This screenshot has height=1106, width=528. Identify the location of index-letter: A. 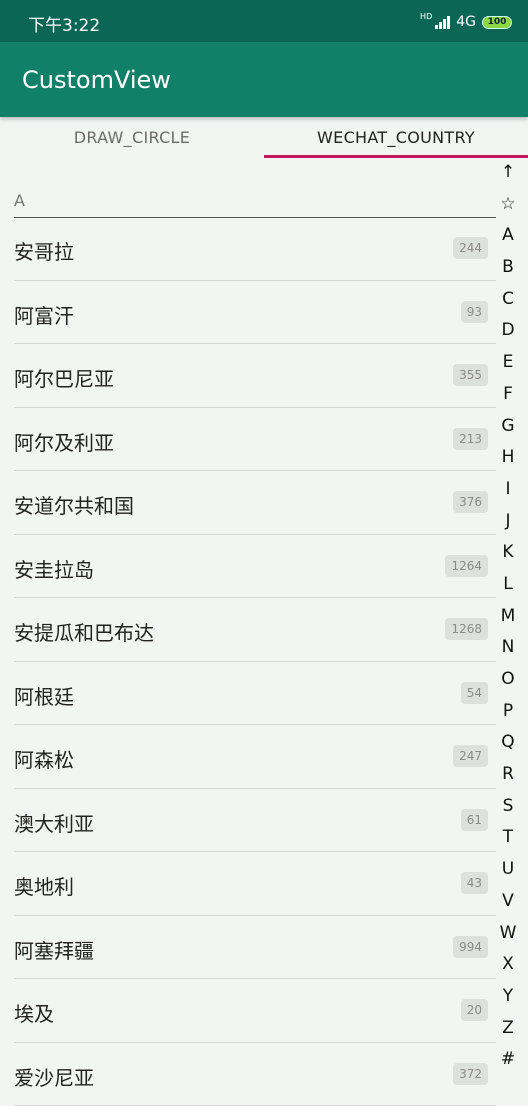
(508, 236).